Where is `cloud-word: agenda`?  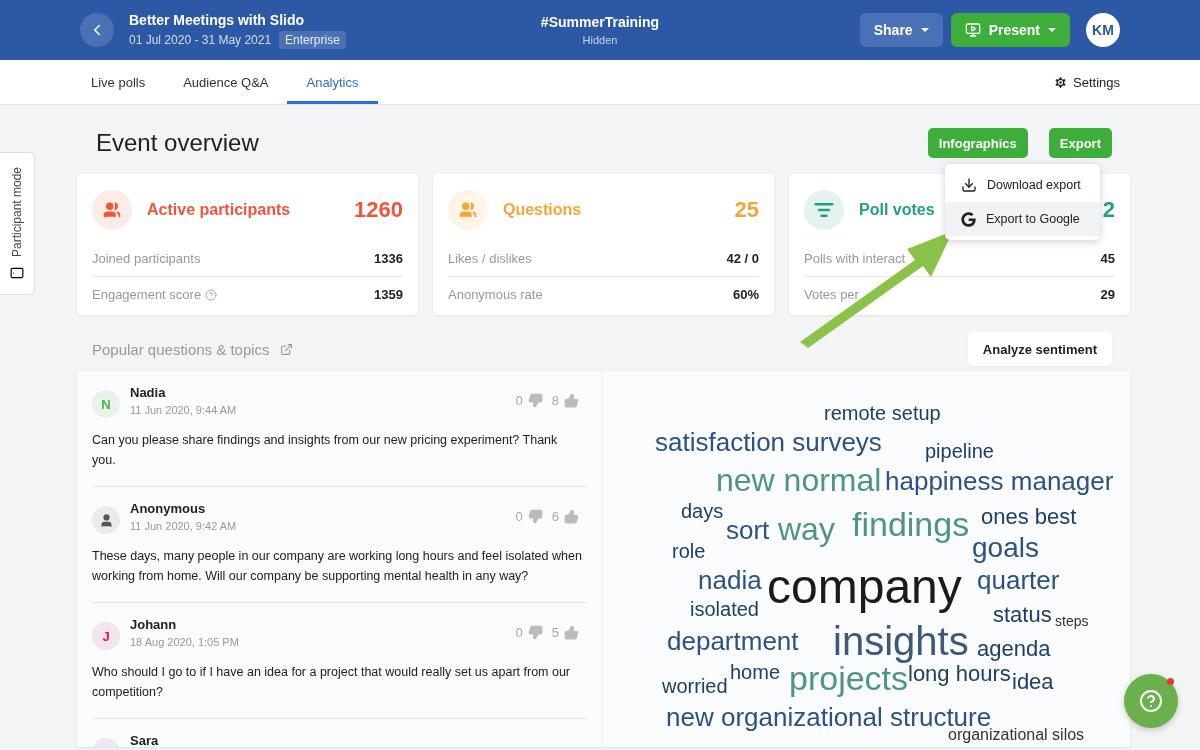 cloud-word: agenda is located at coordinates (1014, 649).